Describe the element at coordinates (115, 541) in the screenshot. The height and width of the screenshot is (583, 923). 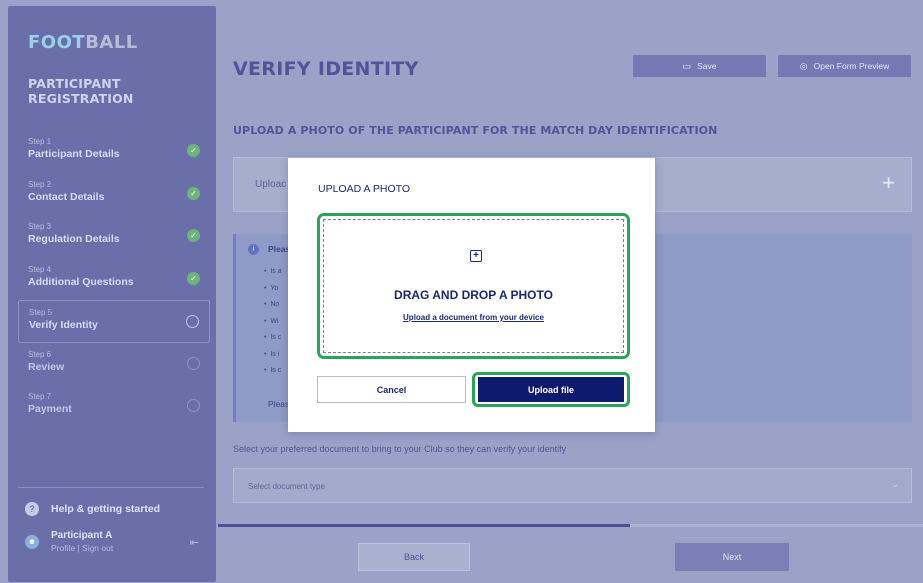
I see `user-panel: ☻ Participant A Profile | Sign out ⇤` at that location.